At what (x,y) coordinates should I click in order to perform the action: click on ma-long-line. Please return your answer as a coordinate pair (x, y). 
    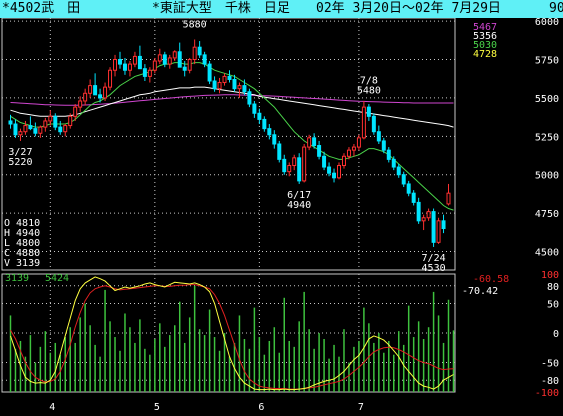
    Looking at the image, I should click on (232, 100).